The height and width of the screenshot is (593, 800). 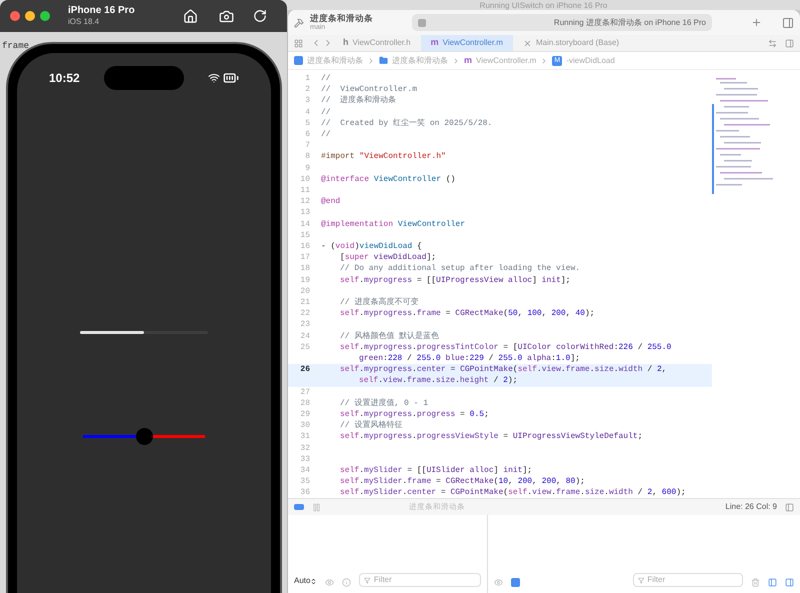 I want to click on editor-options-icon, so click(x=789, y=43).